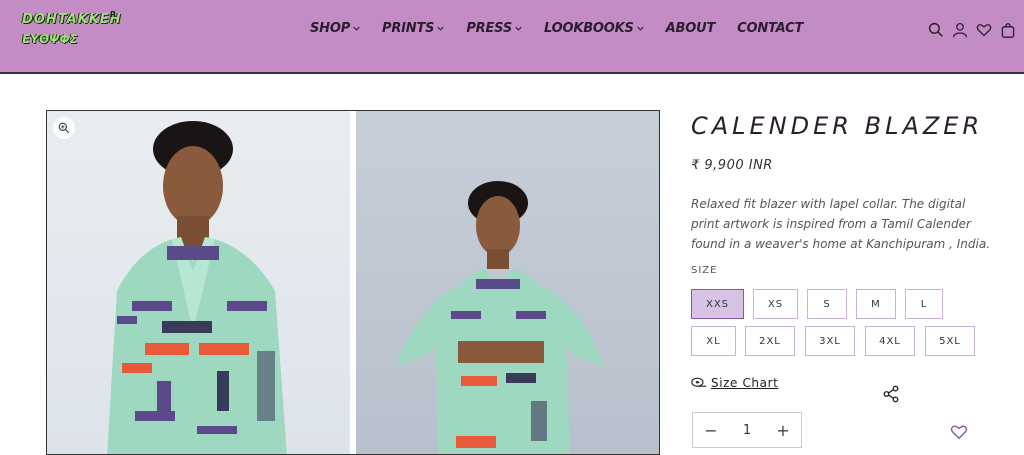 Image resolution: width=1024 pixels, height=455 pixels. What do you see at coordinates (959, 432) in the screenshot?
I see `add-to-wishlist-icon` at bounding box center [959, 432].